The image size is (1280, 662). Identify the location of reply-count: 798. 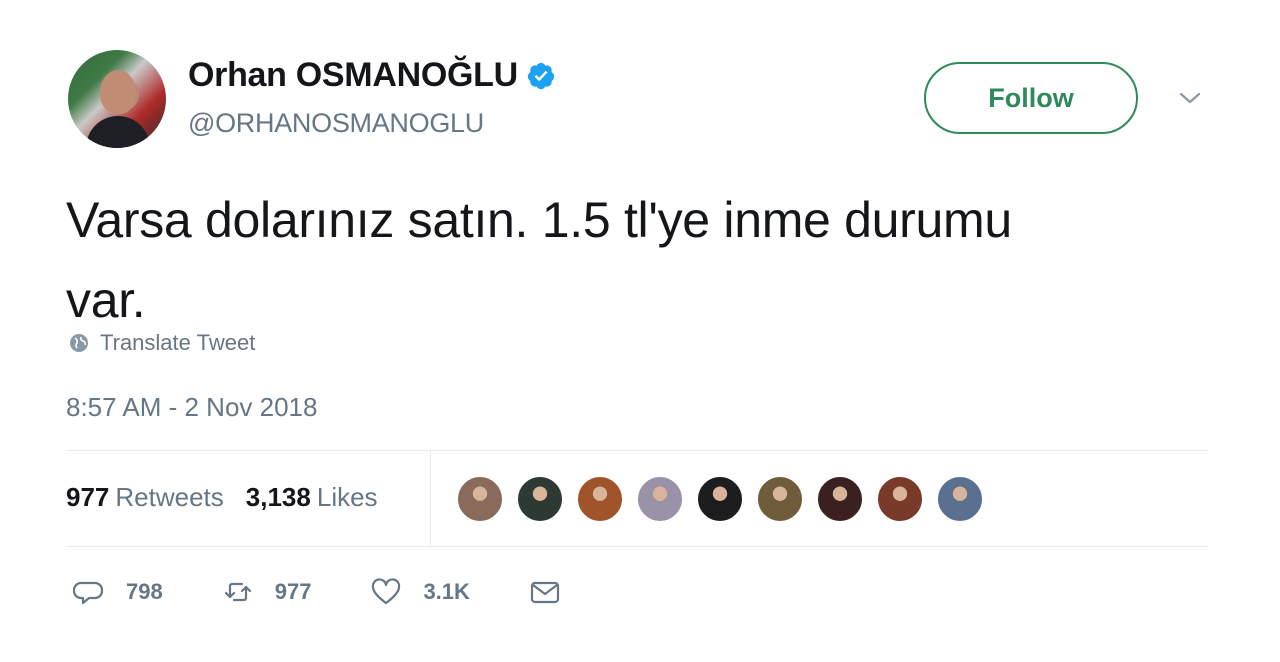
(144, 591).